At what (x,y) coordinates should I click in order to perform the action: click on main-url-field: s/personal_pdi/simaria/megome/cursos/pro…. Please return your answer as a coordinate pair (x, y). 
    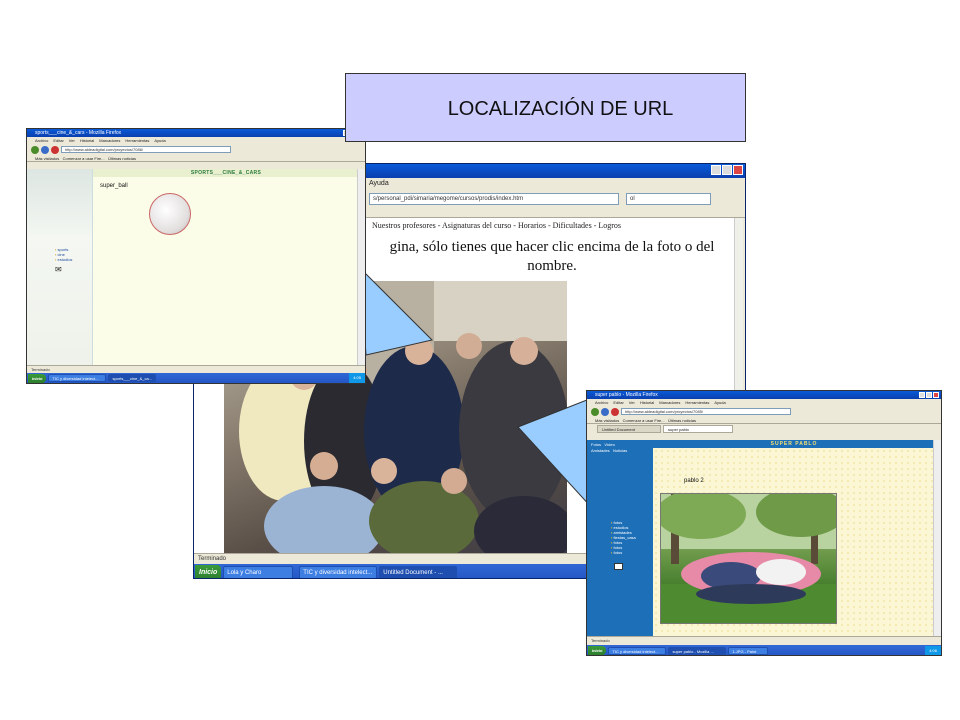
    Looking at the image, I should click on (494, 199).